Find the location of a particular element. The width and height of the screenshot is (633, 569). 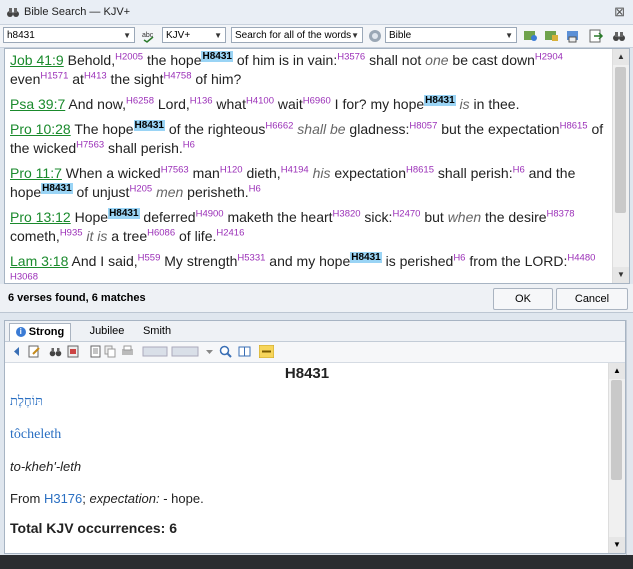

strong-number: H935 is located at coordinates (71, 232).